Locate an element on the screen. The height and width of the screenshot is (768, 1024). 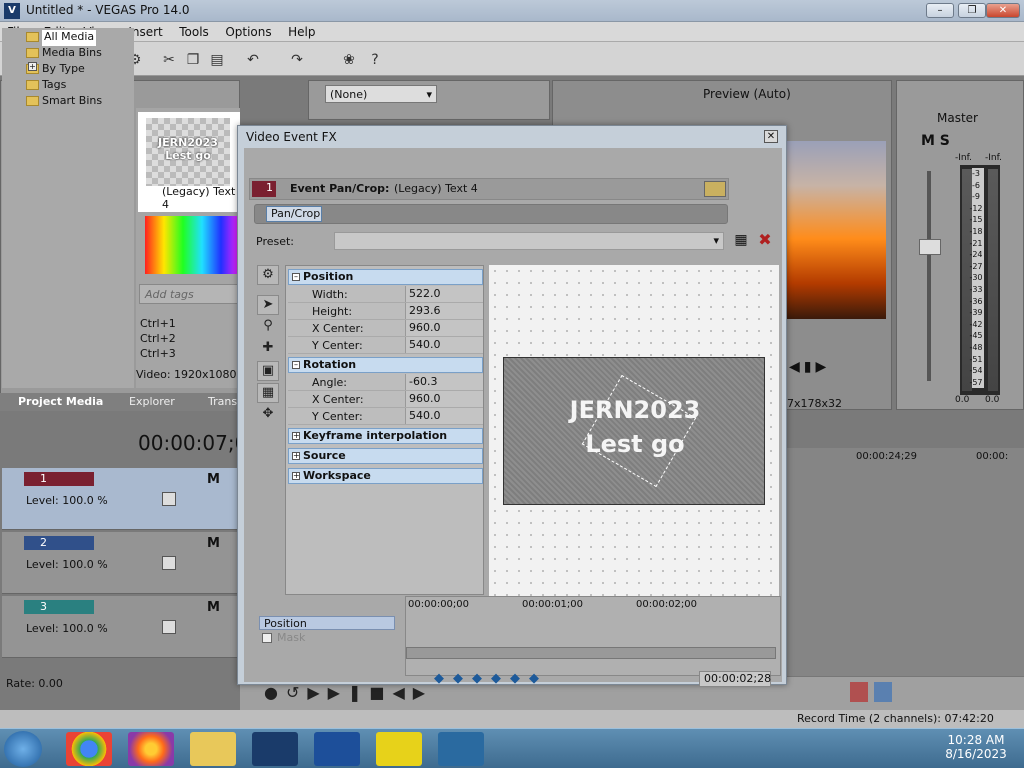
section-workspace: + Workspace is located at coordinates (385, 476).